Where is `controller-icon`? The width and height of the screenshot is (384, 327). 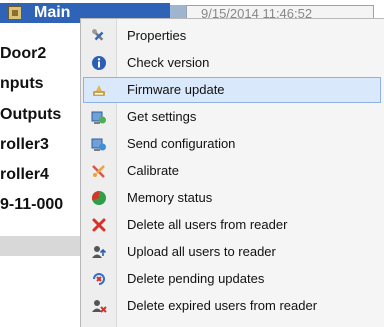
controller-icon is located at coordinates (15, 13).